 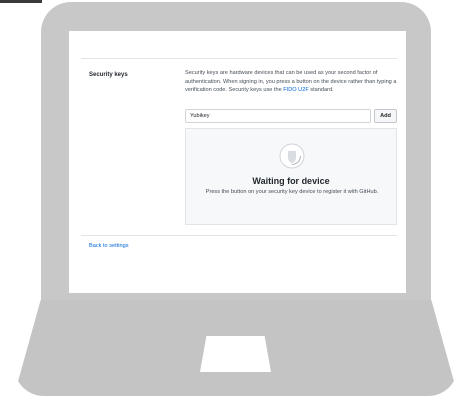 I want to click on laptop-trackpad, so click(x=235, y=354).